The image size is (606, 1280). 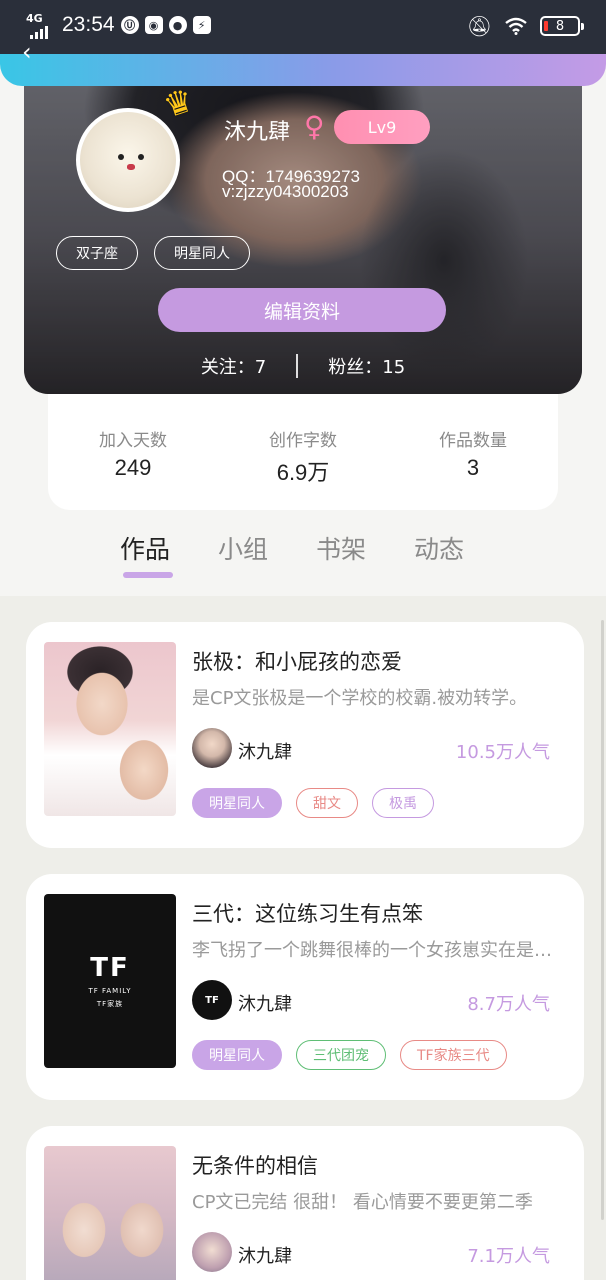 What do you see at coordinates (327, 803) in the screenshot?
I see `work-tag: 甜文` at bounding box center [327, 803].